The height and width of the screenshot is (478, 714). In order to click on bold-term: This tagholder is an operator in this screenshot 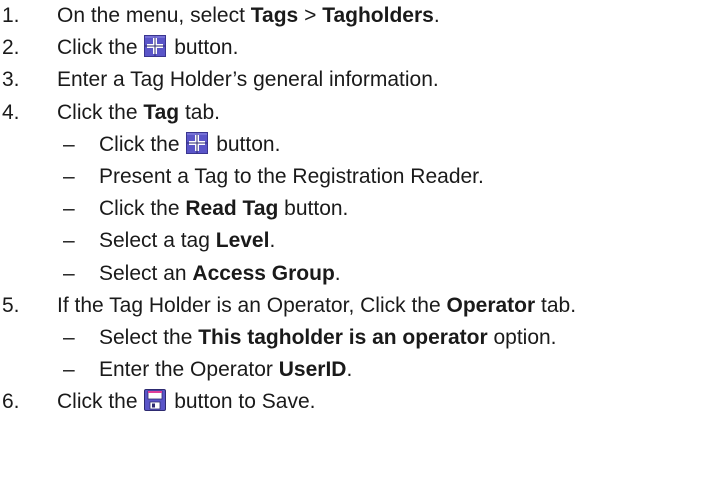, I will do `click(343, 337)`.